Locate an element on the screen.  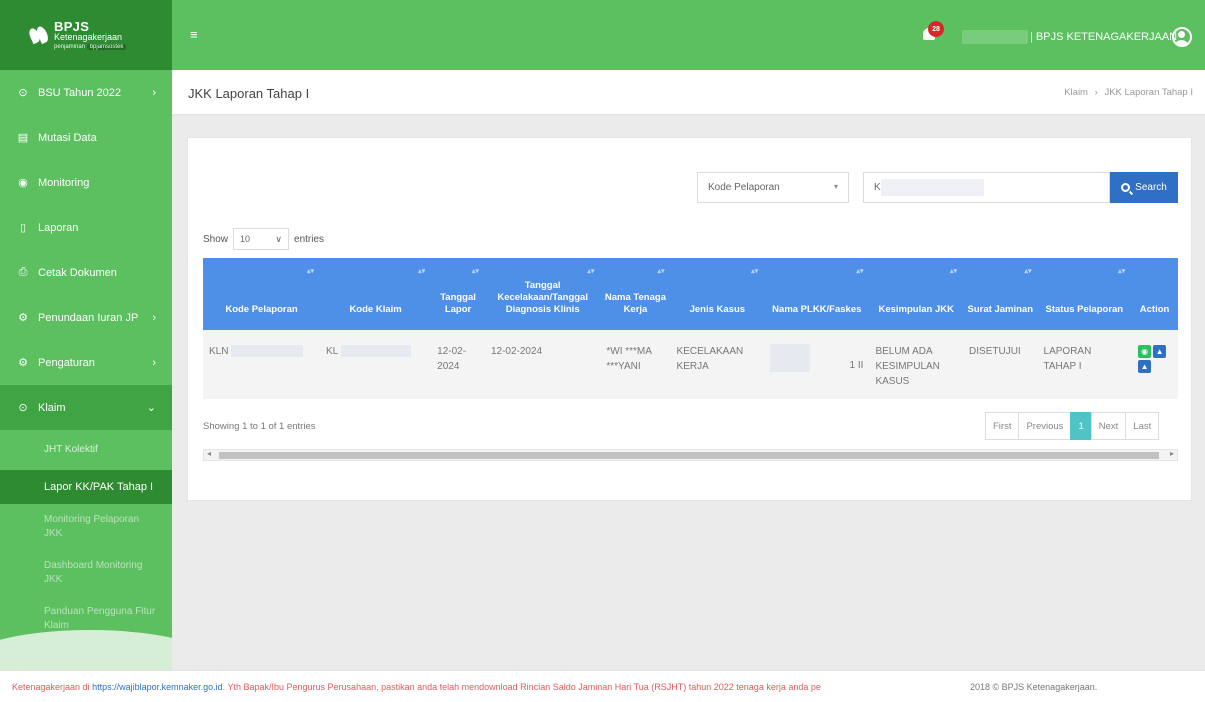
cell-tanggal-lapor: 12-02-2024 is located at coordinates (458, 364).